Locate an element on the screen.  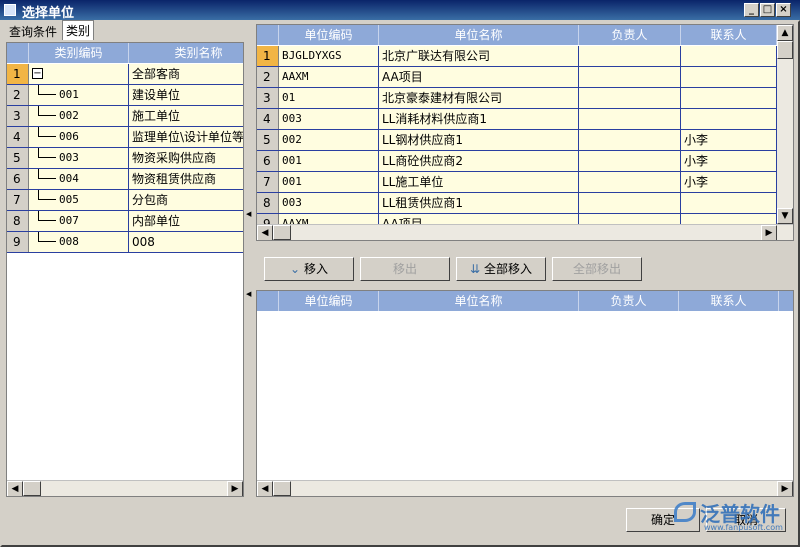
maximize-button: □ is located at coordinates (767, 10).